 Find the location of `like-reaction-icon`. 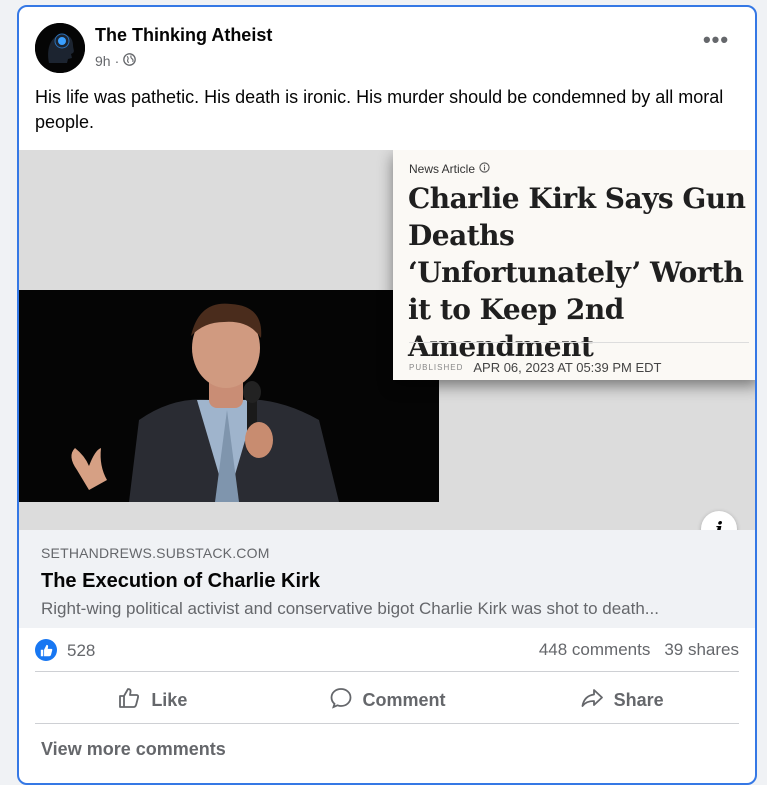

like-reaction-icon is located at coordinates (46, 650).